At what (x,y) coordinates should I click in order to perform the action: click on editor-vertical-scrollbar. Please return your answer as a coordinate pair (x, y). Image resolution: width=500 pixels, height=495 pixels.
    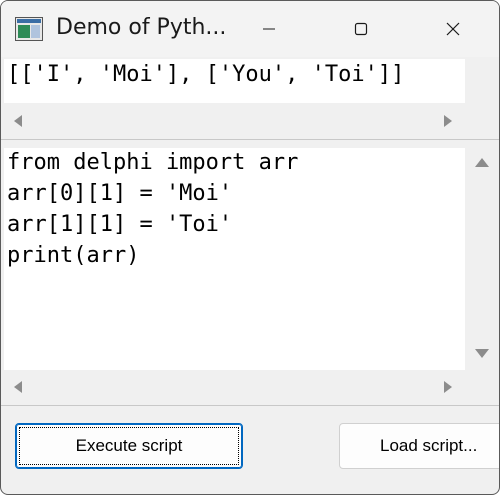
    Looking at the image, I should click on (482, 259).